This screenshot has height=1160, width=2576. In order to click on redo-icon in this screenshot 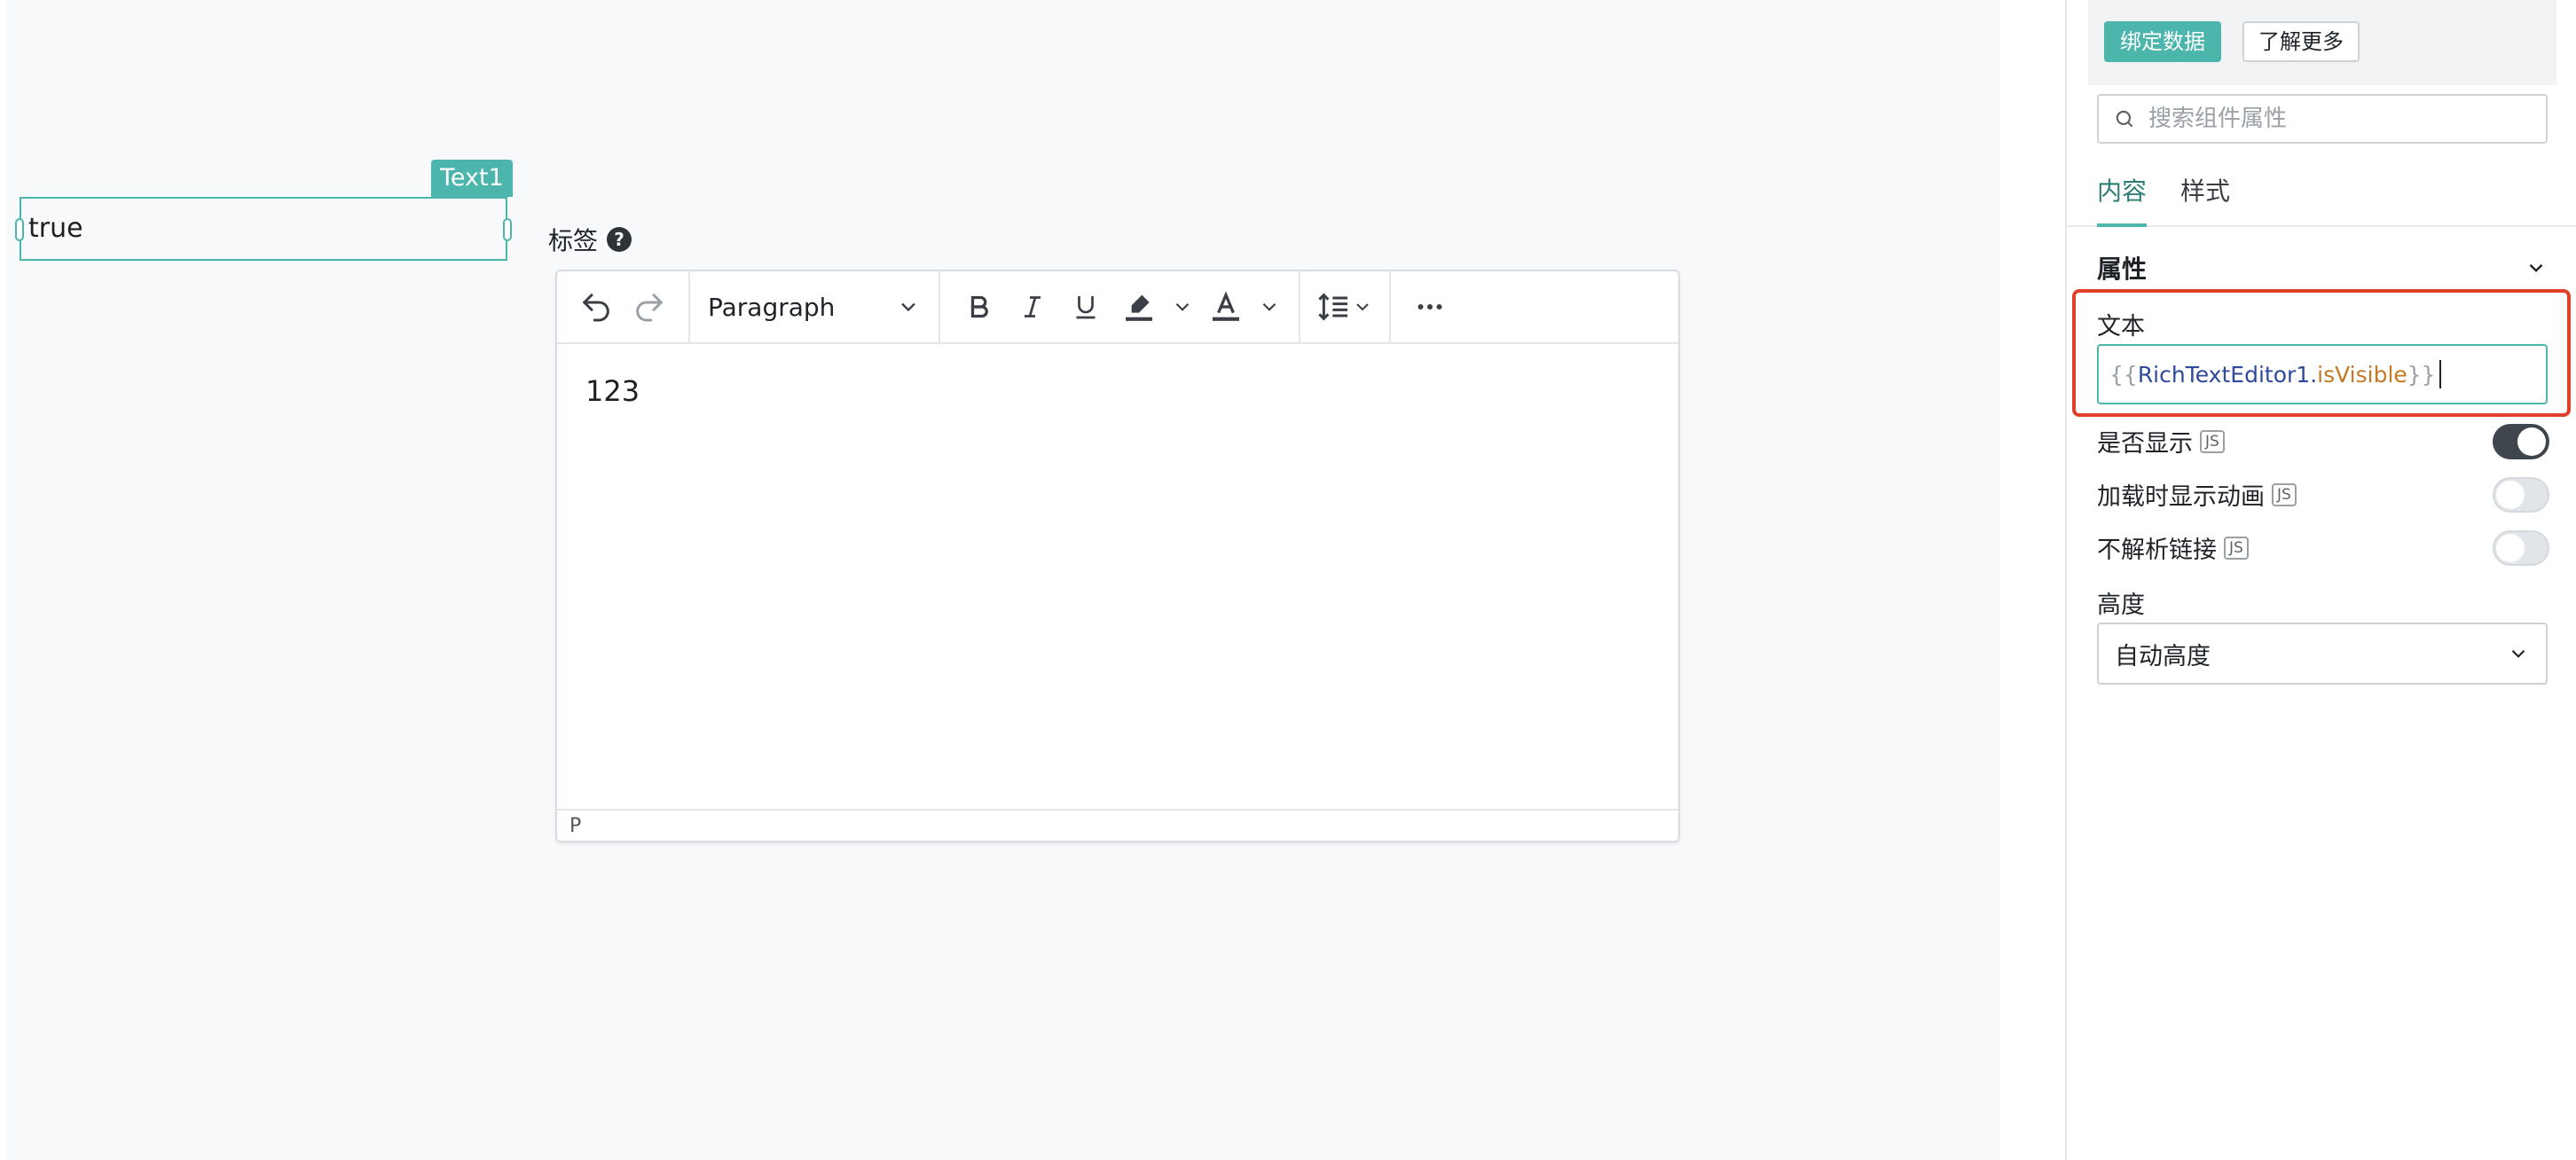, I will do `click(649, 307)`.